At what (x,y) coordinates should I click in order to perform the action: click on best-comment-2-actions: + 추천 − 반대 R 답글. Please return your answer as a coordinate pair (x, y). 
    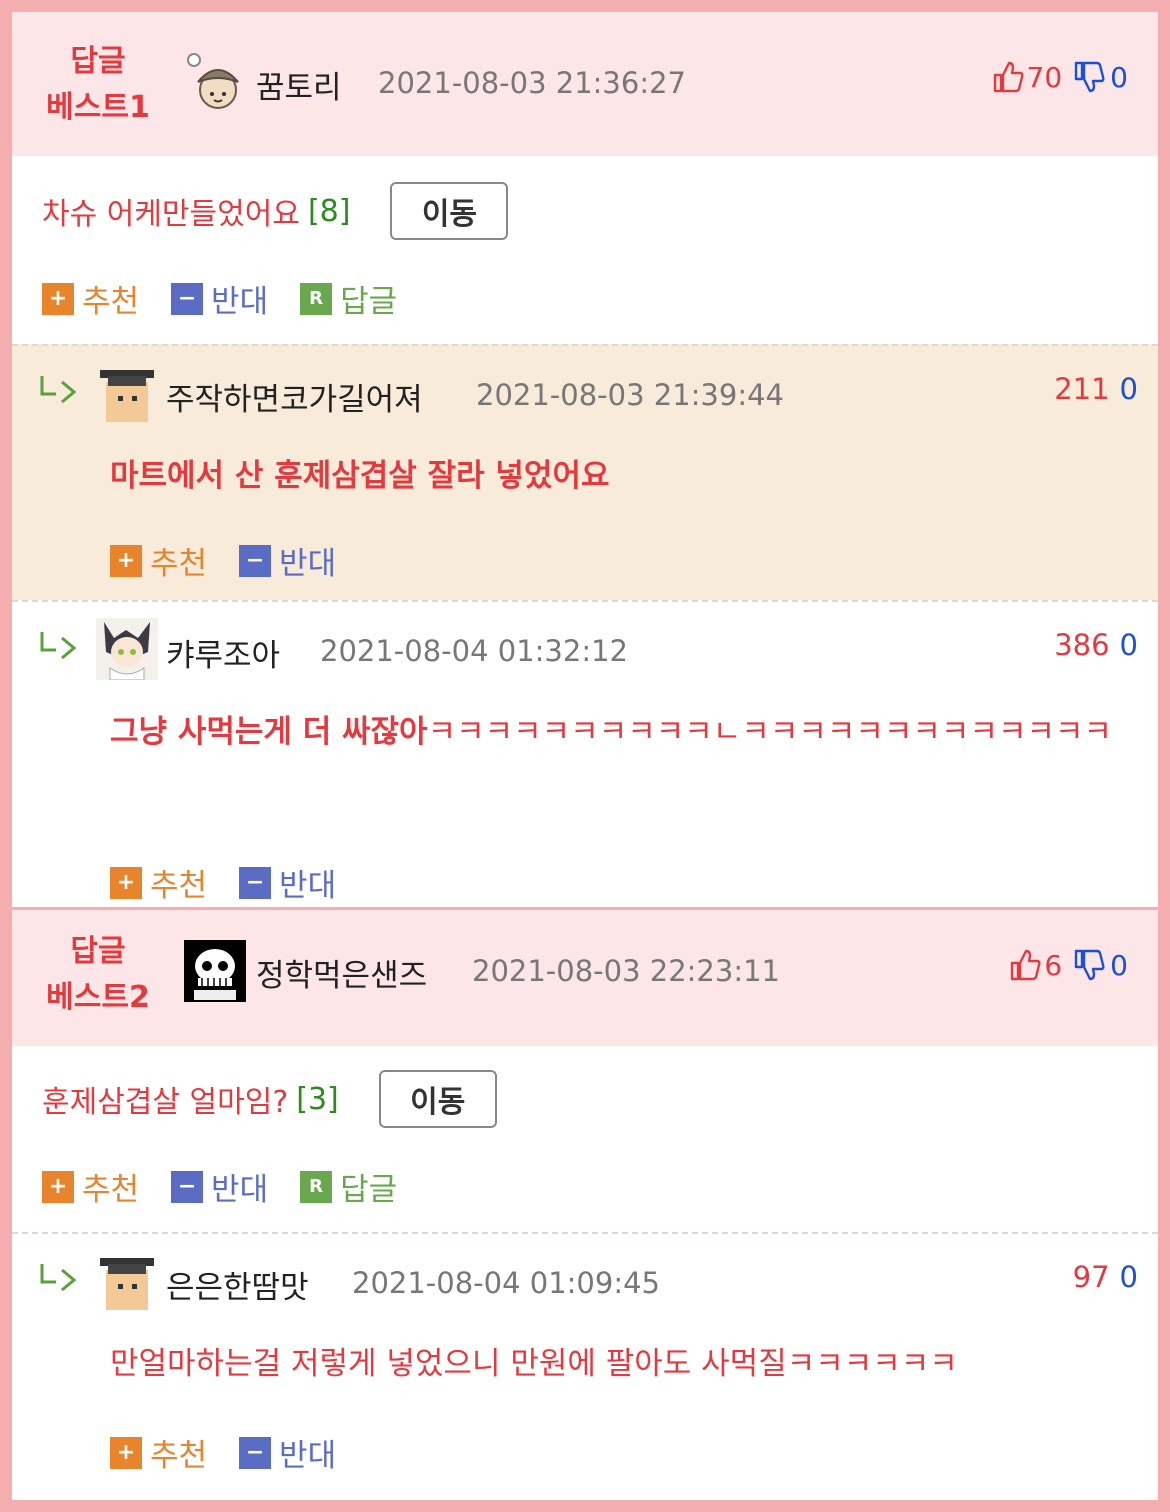
    Looking at the image, I should click on (235, 1186).